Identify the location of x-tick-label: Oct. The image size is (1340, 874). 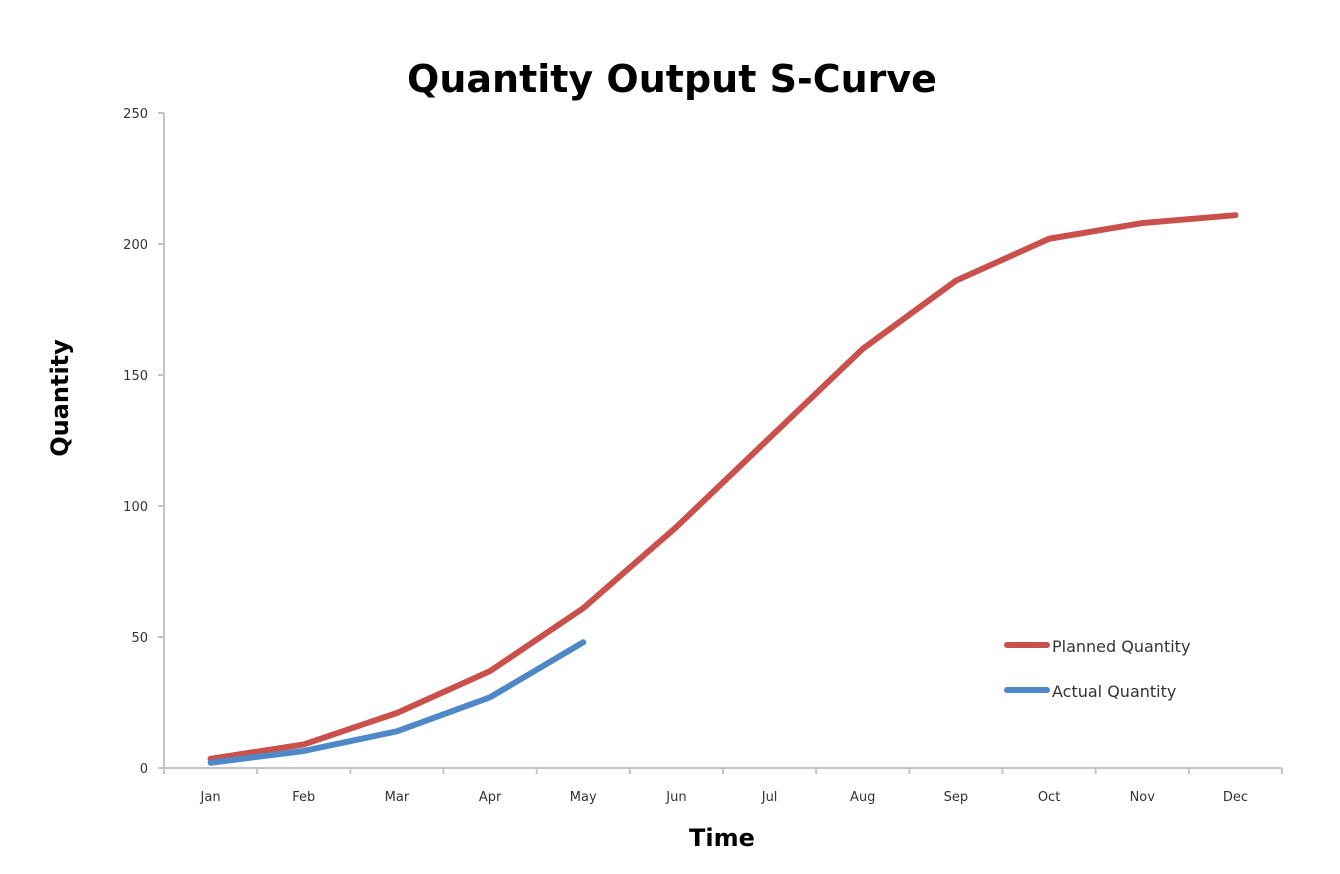
(1049, 797).